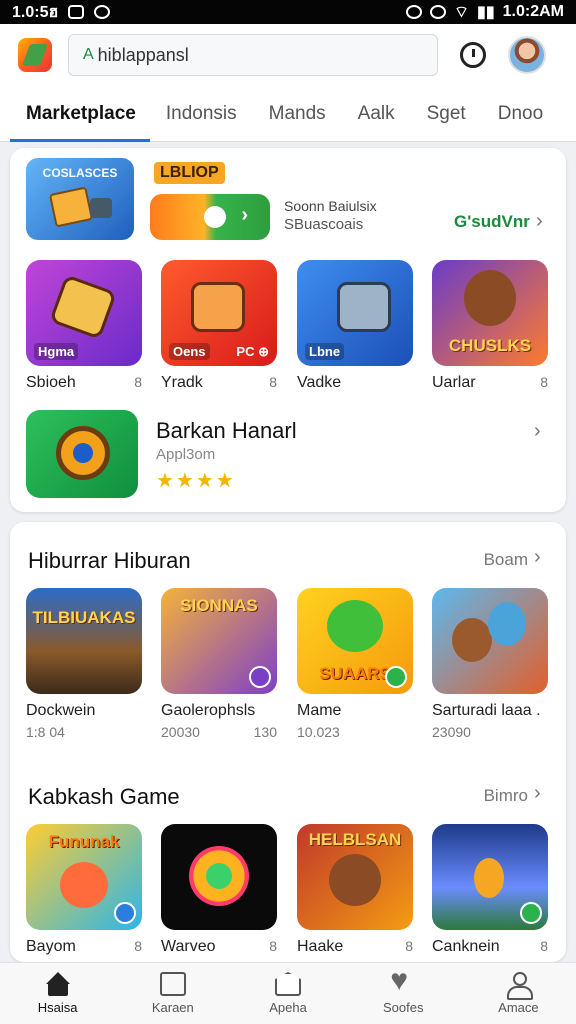  Describe the element at coordinates (61, 710) in the screenshot. I see `app-name: Dockwein` at that location.